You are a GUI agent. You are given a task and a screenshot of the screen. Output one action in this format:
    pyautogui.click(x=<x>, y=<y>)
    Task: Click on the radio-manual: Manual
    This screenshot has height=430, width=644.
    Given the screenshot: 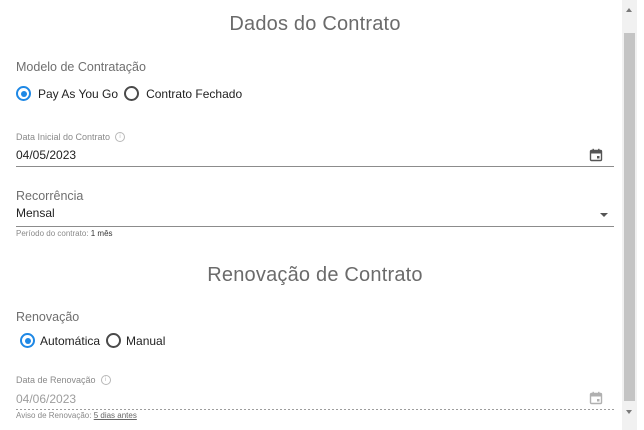 What is the action you would take?
    pyautogui.click(x=138, y=340)
    